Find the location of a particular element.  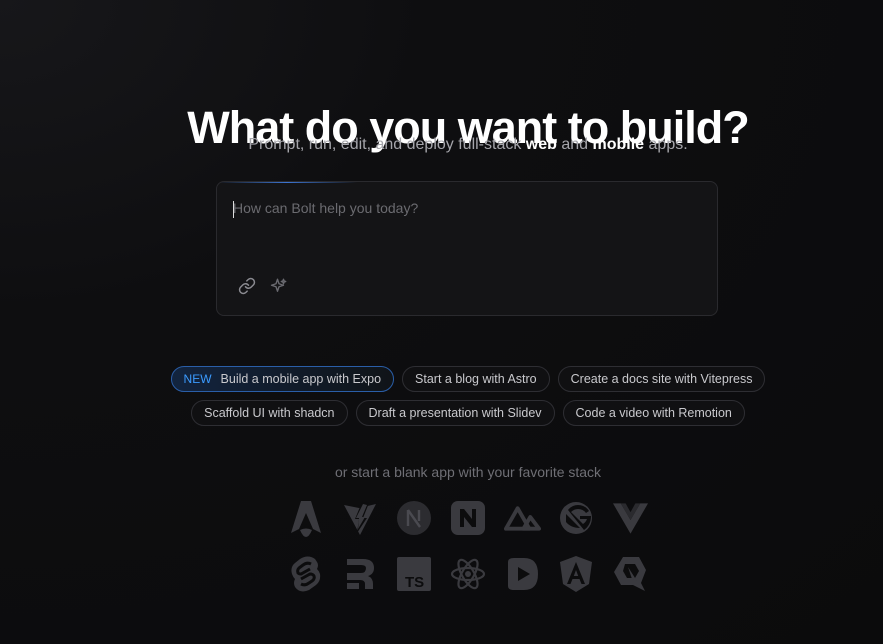

vue-icon is located at coordinates (630, 518).